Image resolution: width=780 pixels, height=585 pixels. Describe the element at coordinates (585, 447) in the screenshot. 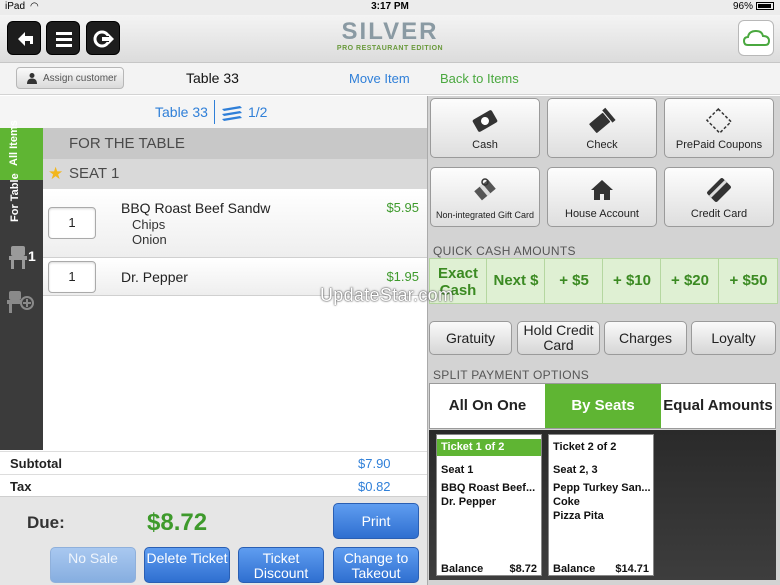

I see `ticket-header: Ticket 2 of 2` at that location.